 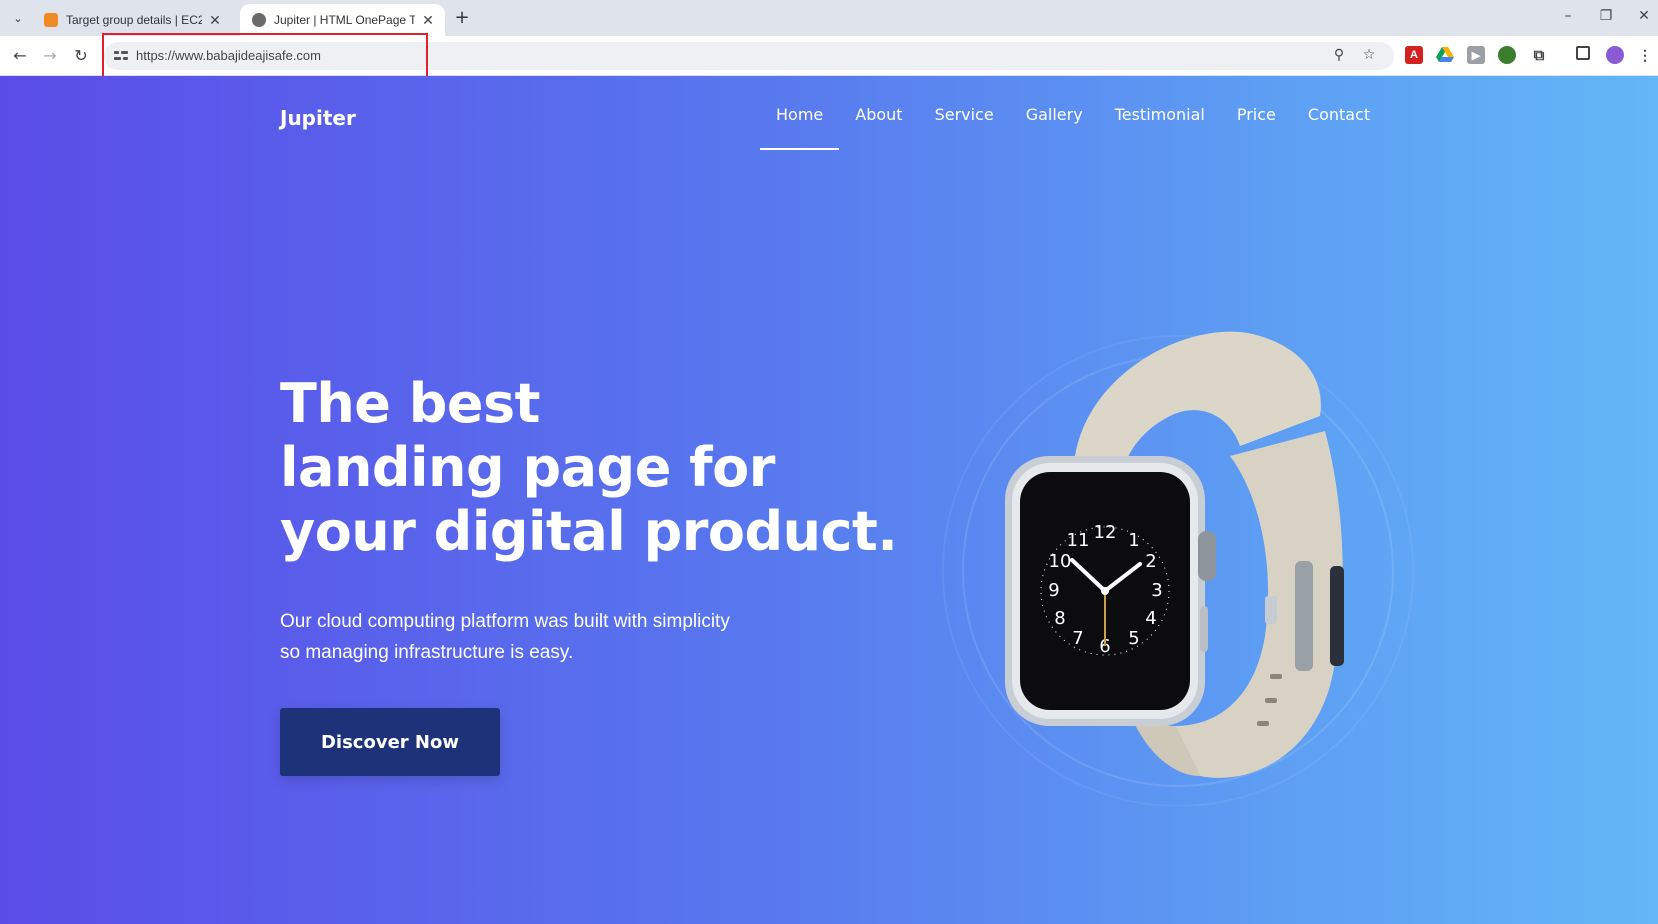 I want to click on jupiter-favicon-icon, so click(x=259, y=20).